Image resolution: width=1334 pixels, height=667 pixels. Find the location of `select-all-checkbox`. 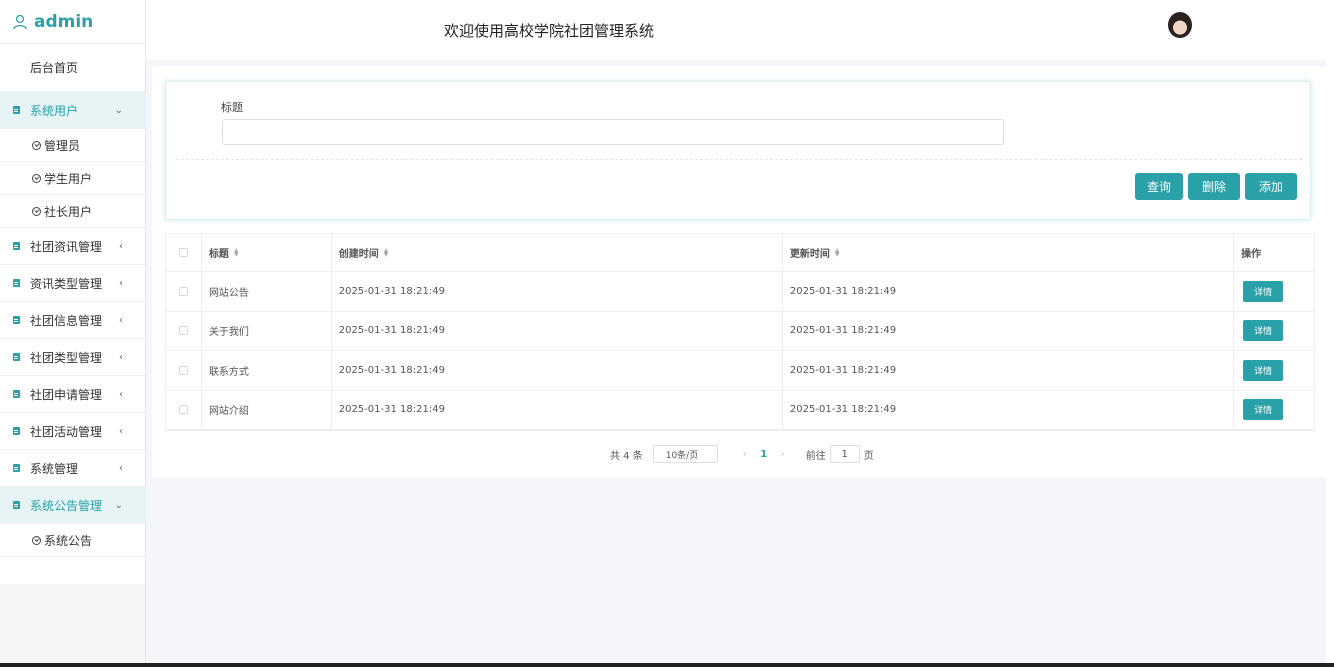

select-all-checkbox is located at coordinates (183, 252).